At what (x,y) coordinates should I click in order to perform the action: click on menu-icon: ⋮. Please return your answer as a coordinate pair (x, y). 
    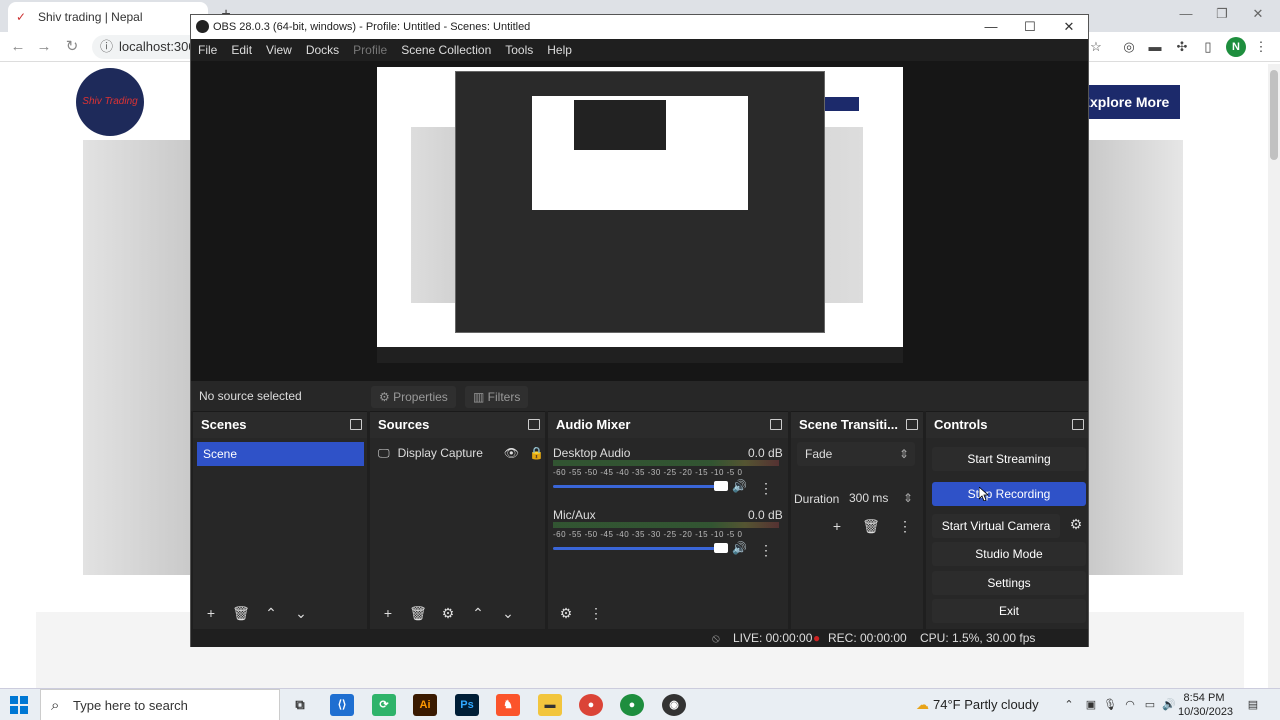
    Looking at the image, I should click on (1261, 47).